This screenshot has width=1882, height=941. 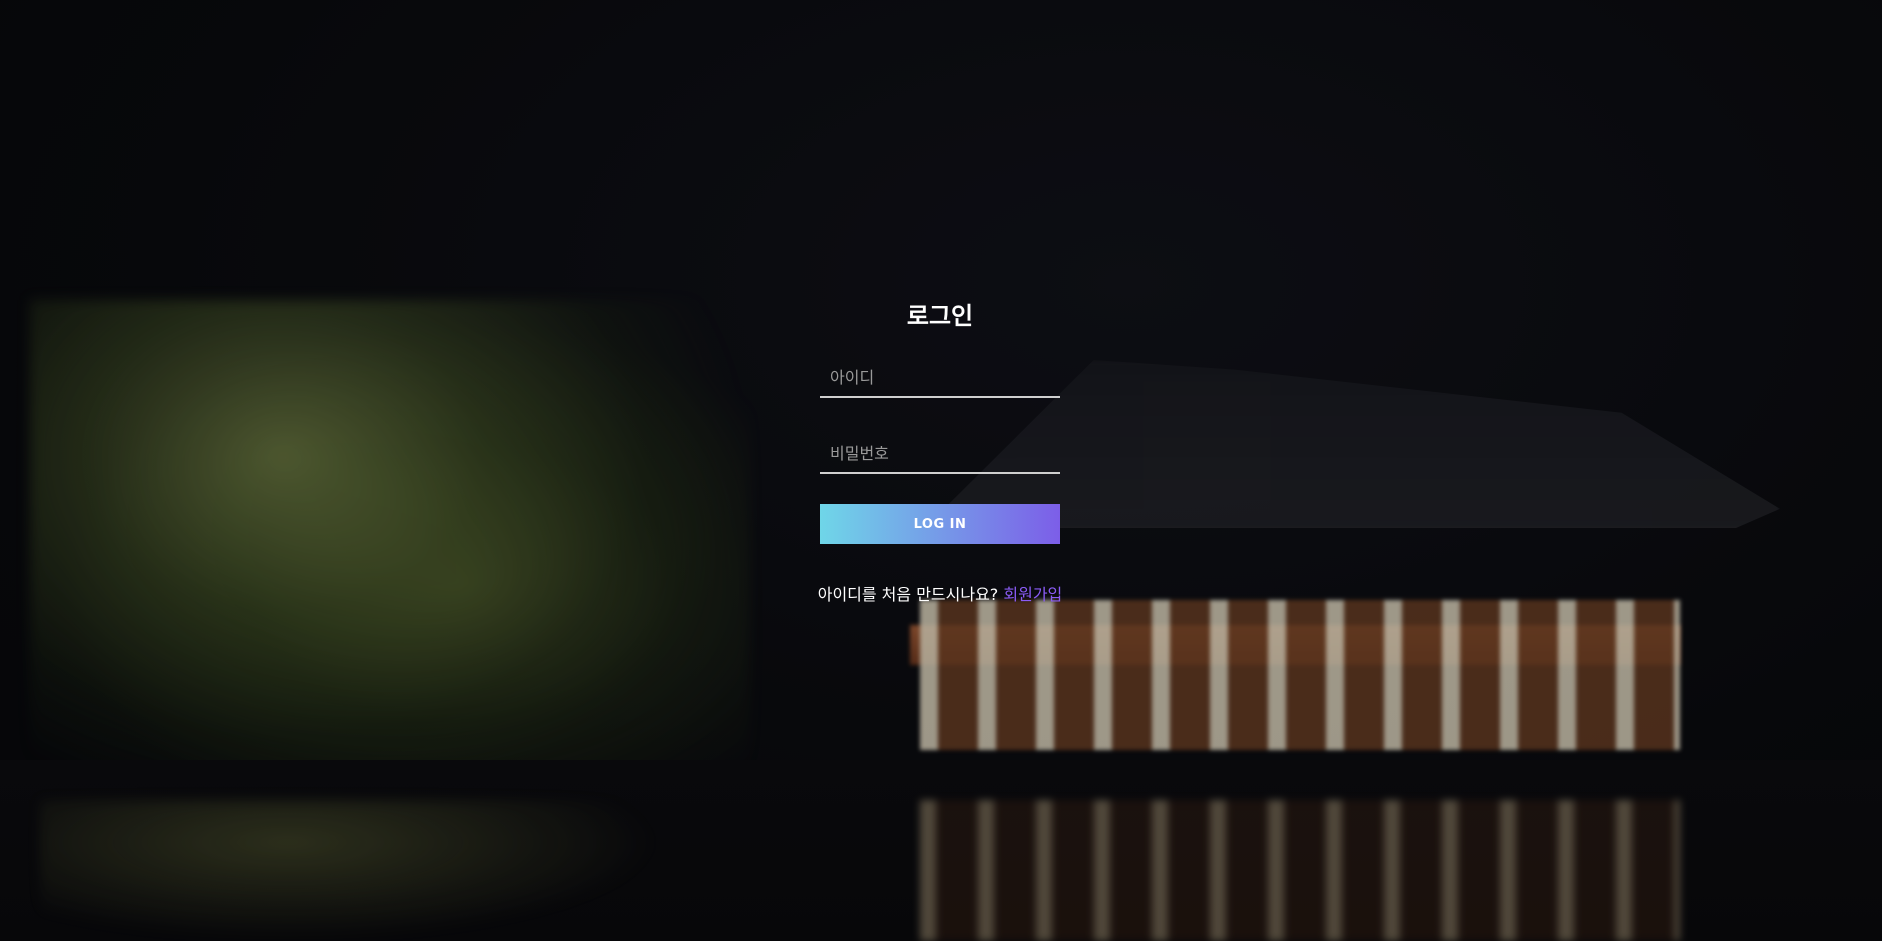 What do you see at coordinates (940, 378) in the screenshot?
I see `username-input` at bounding box center [940, 378].